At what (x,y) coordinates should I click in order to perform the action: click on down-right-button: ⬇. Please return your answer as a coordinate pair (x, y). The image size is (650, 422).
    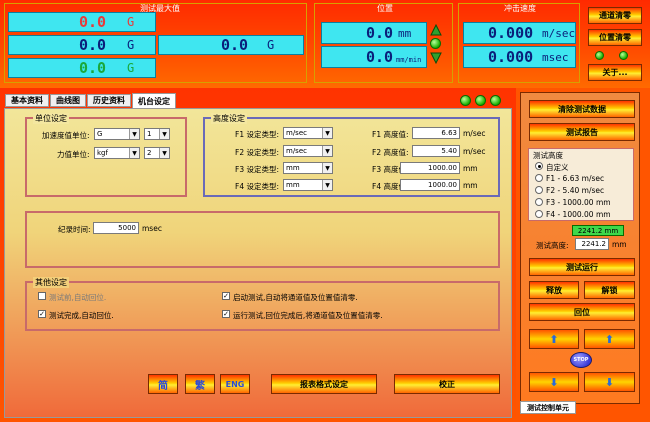
    Looking at the image, I should click on (609, 382).